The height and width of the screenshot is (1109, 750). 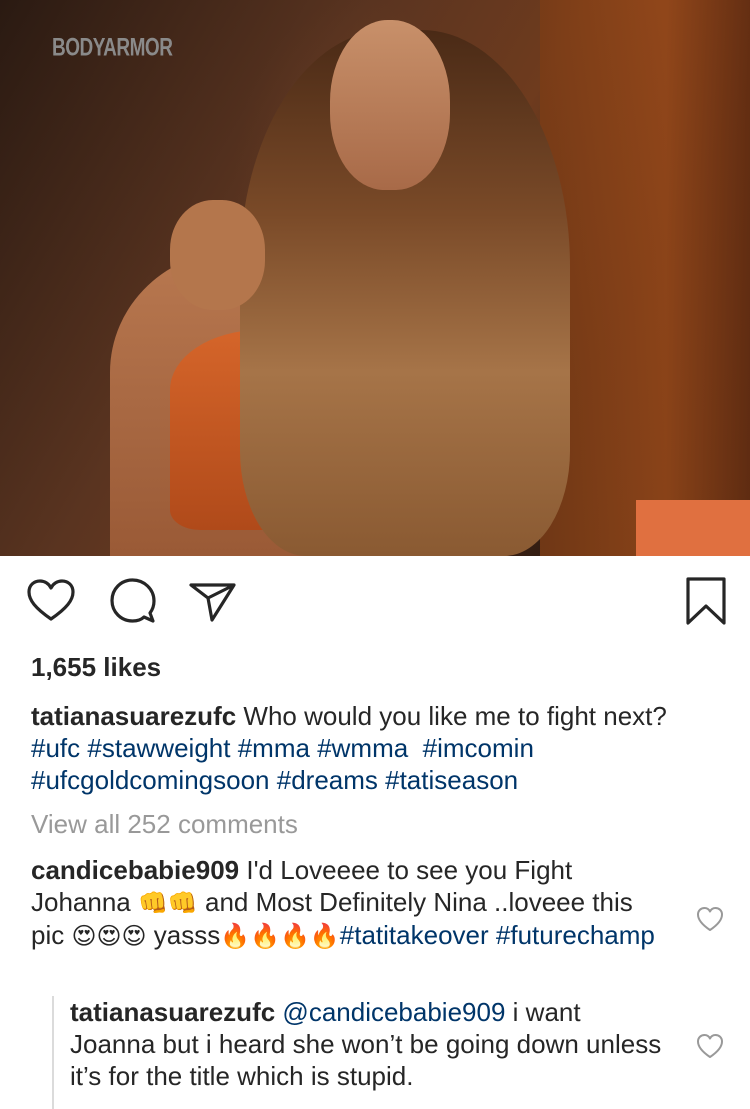 I want to click on photo-background-wall, so click(x=645, y=278).